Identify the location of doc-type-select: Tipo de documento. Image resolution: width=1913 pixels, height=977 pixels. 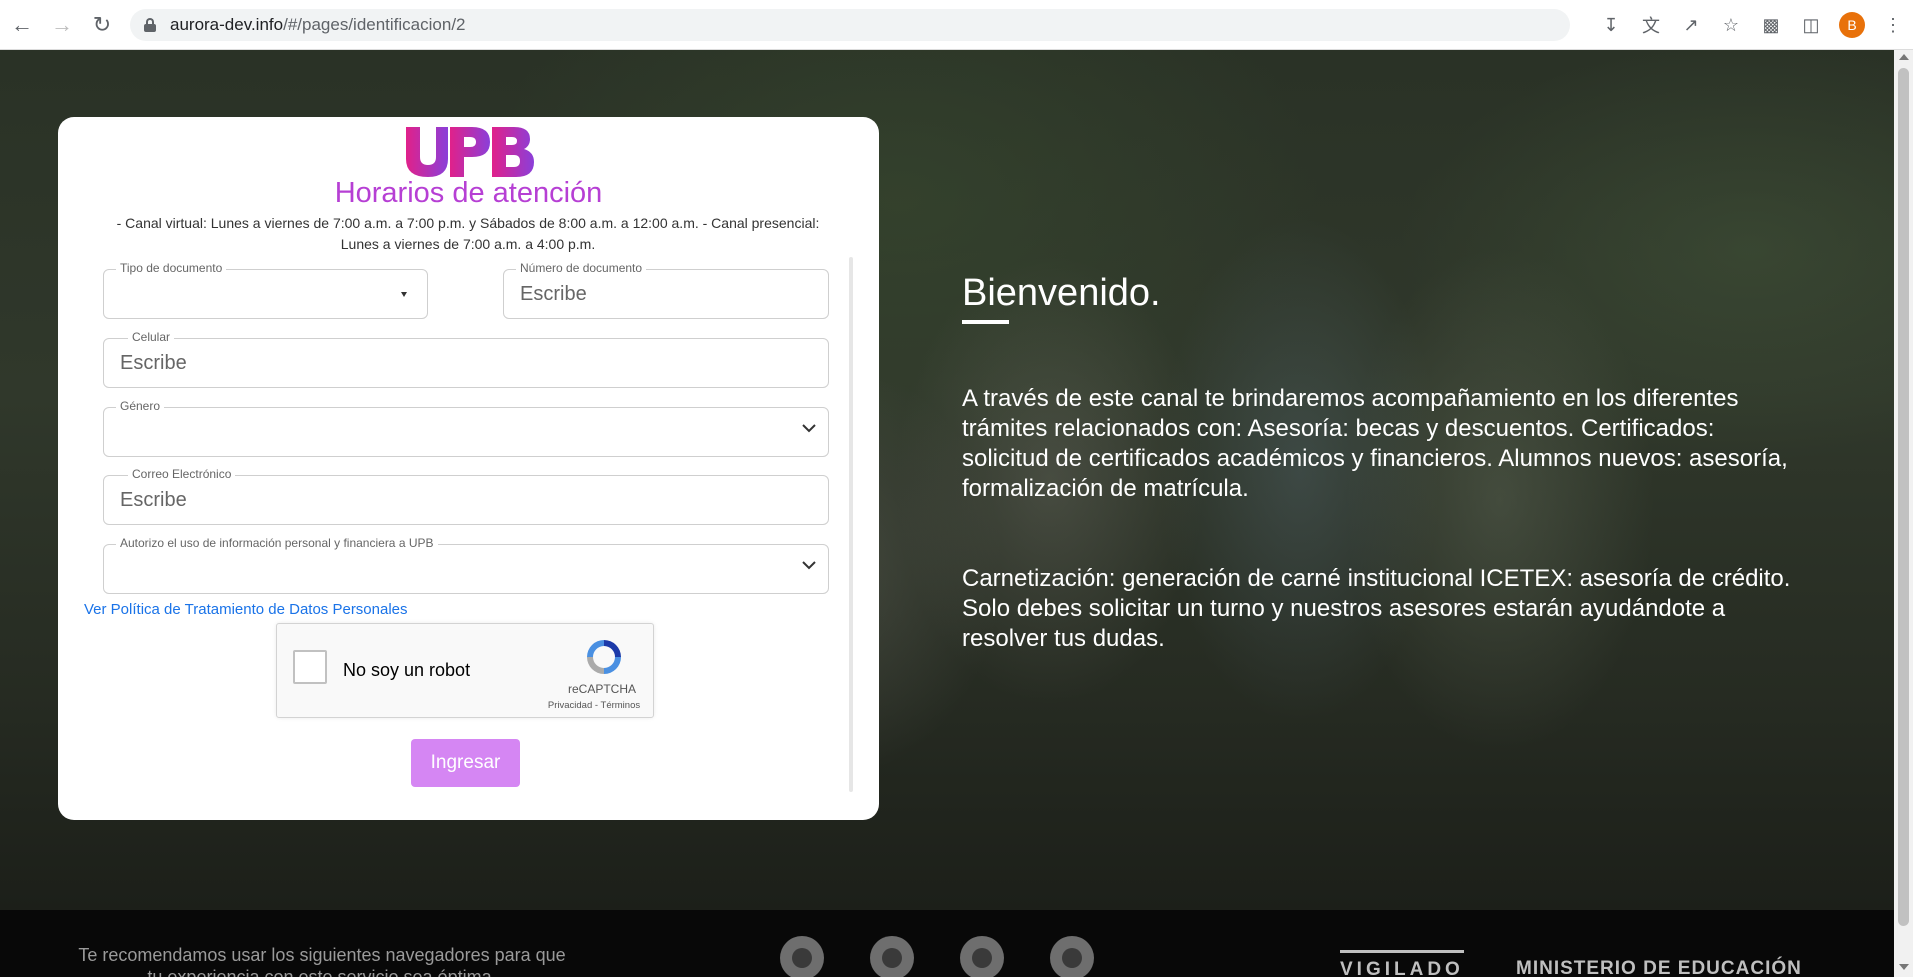
(265, 290).